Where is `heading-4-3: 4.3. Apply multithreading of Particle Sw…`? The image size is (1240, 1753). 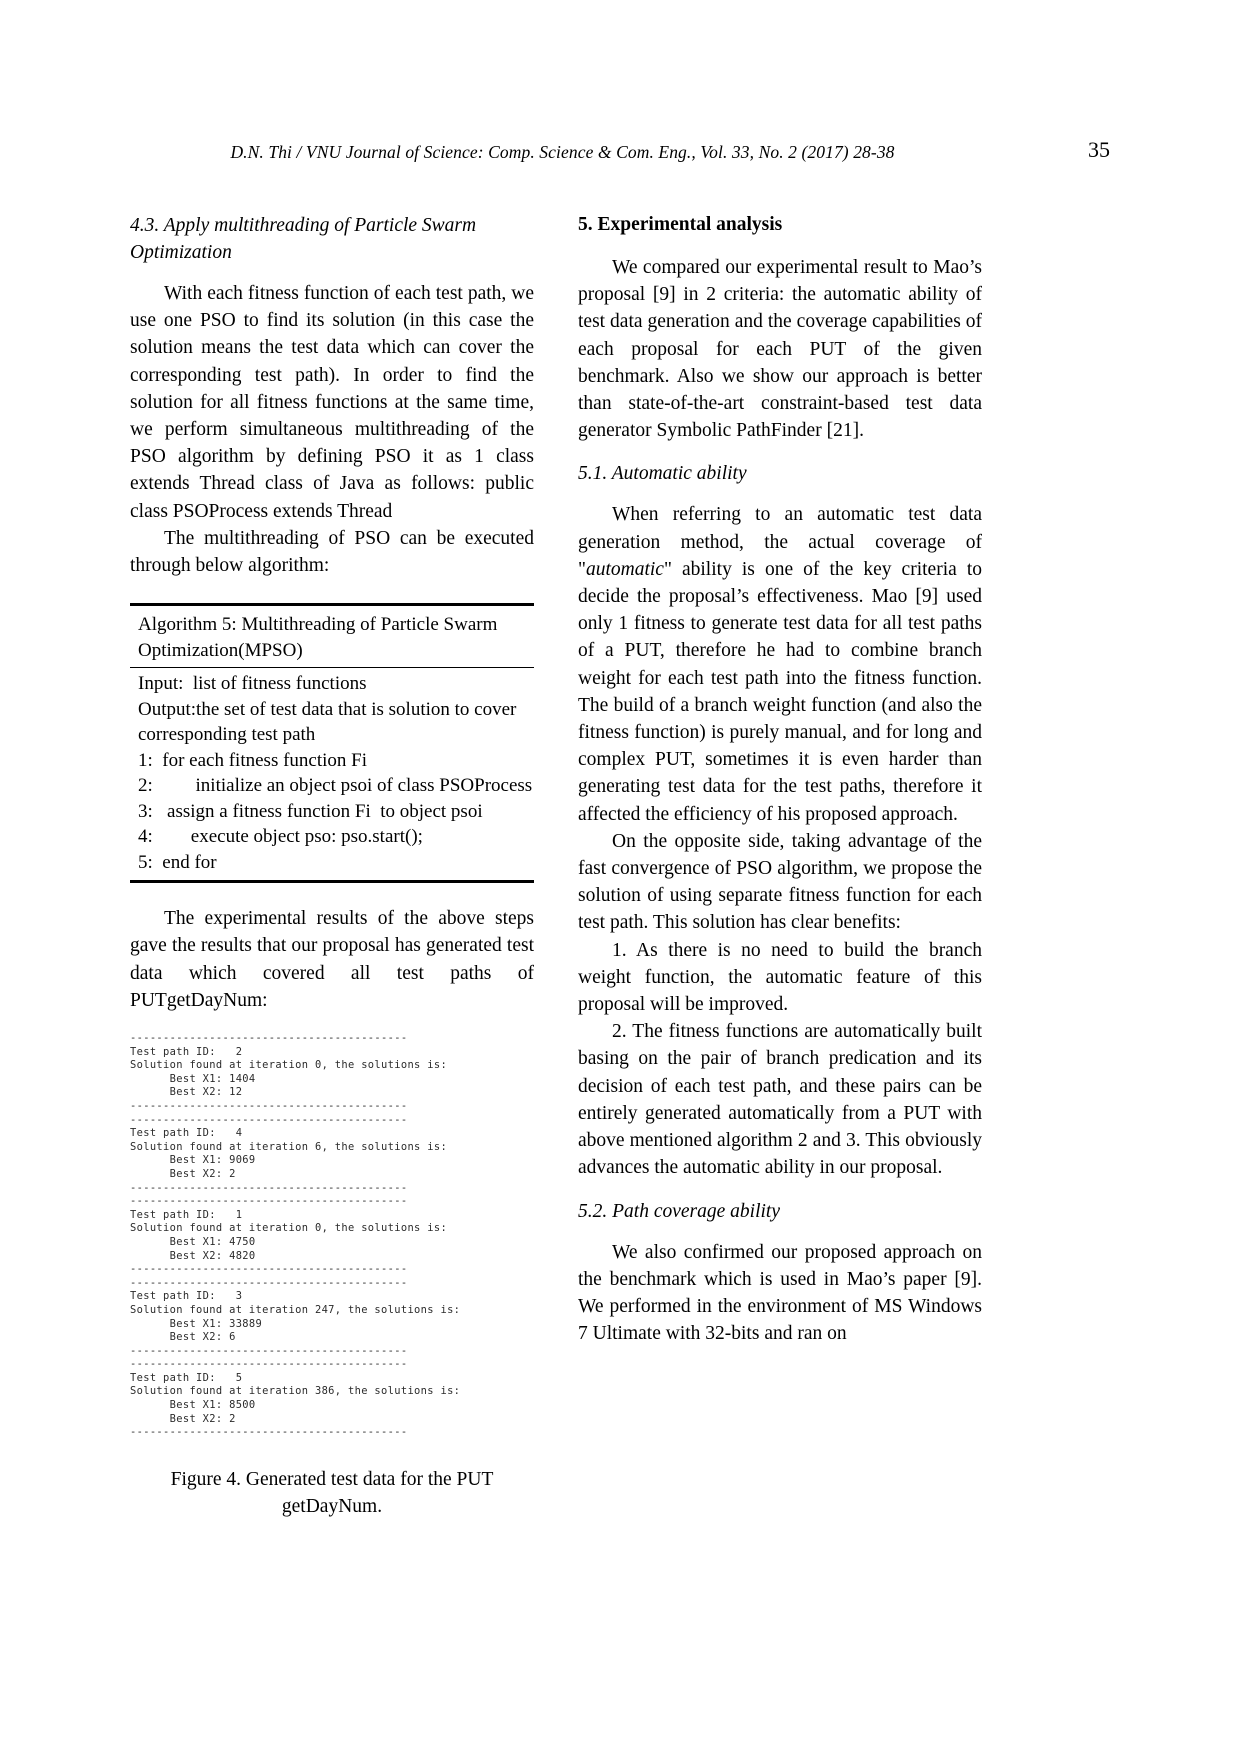 heading-4-3: 4.3. Apply multithreading of Particle Sw… is located at coordinates (303, 239).